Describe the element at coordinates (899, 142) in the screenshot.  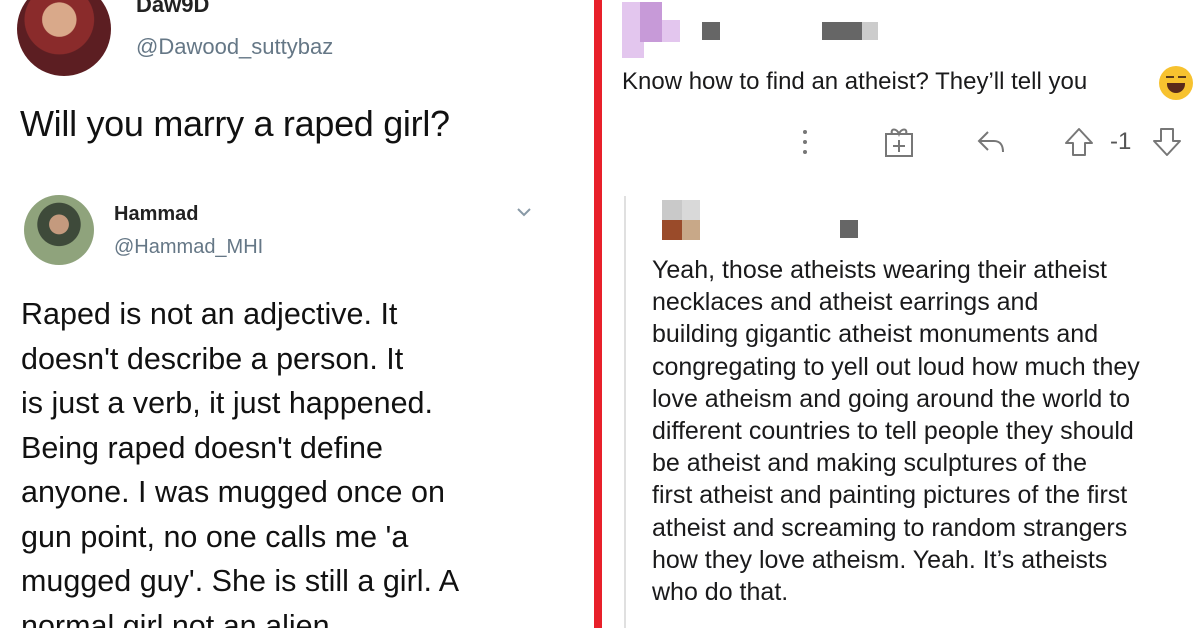
I see `gift-icon` at that location.